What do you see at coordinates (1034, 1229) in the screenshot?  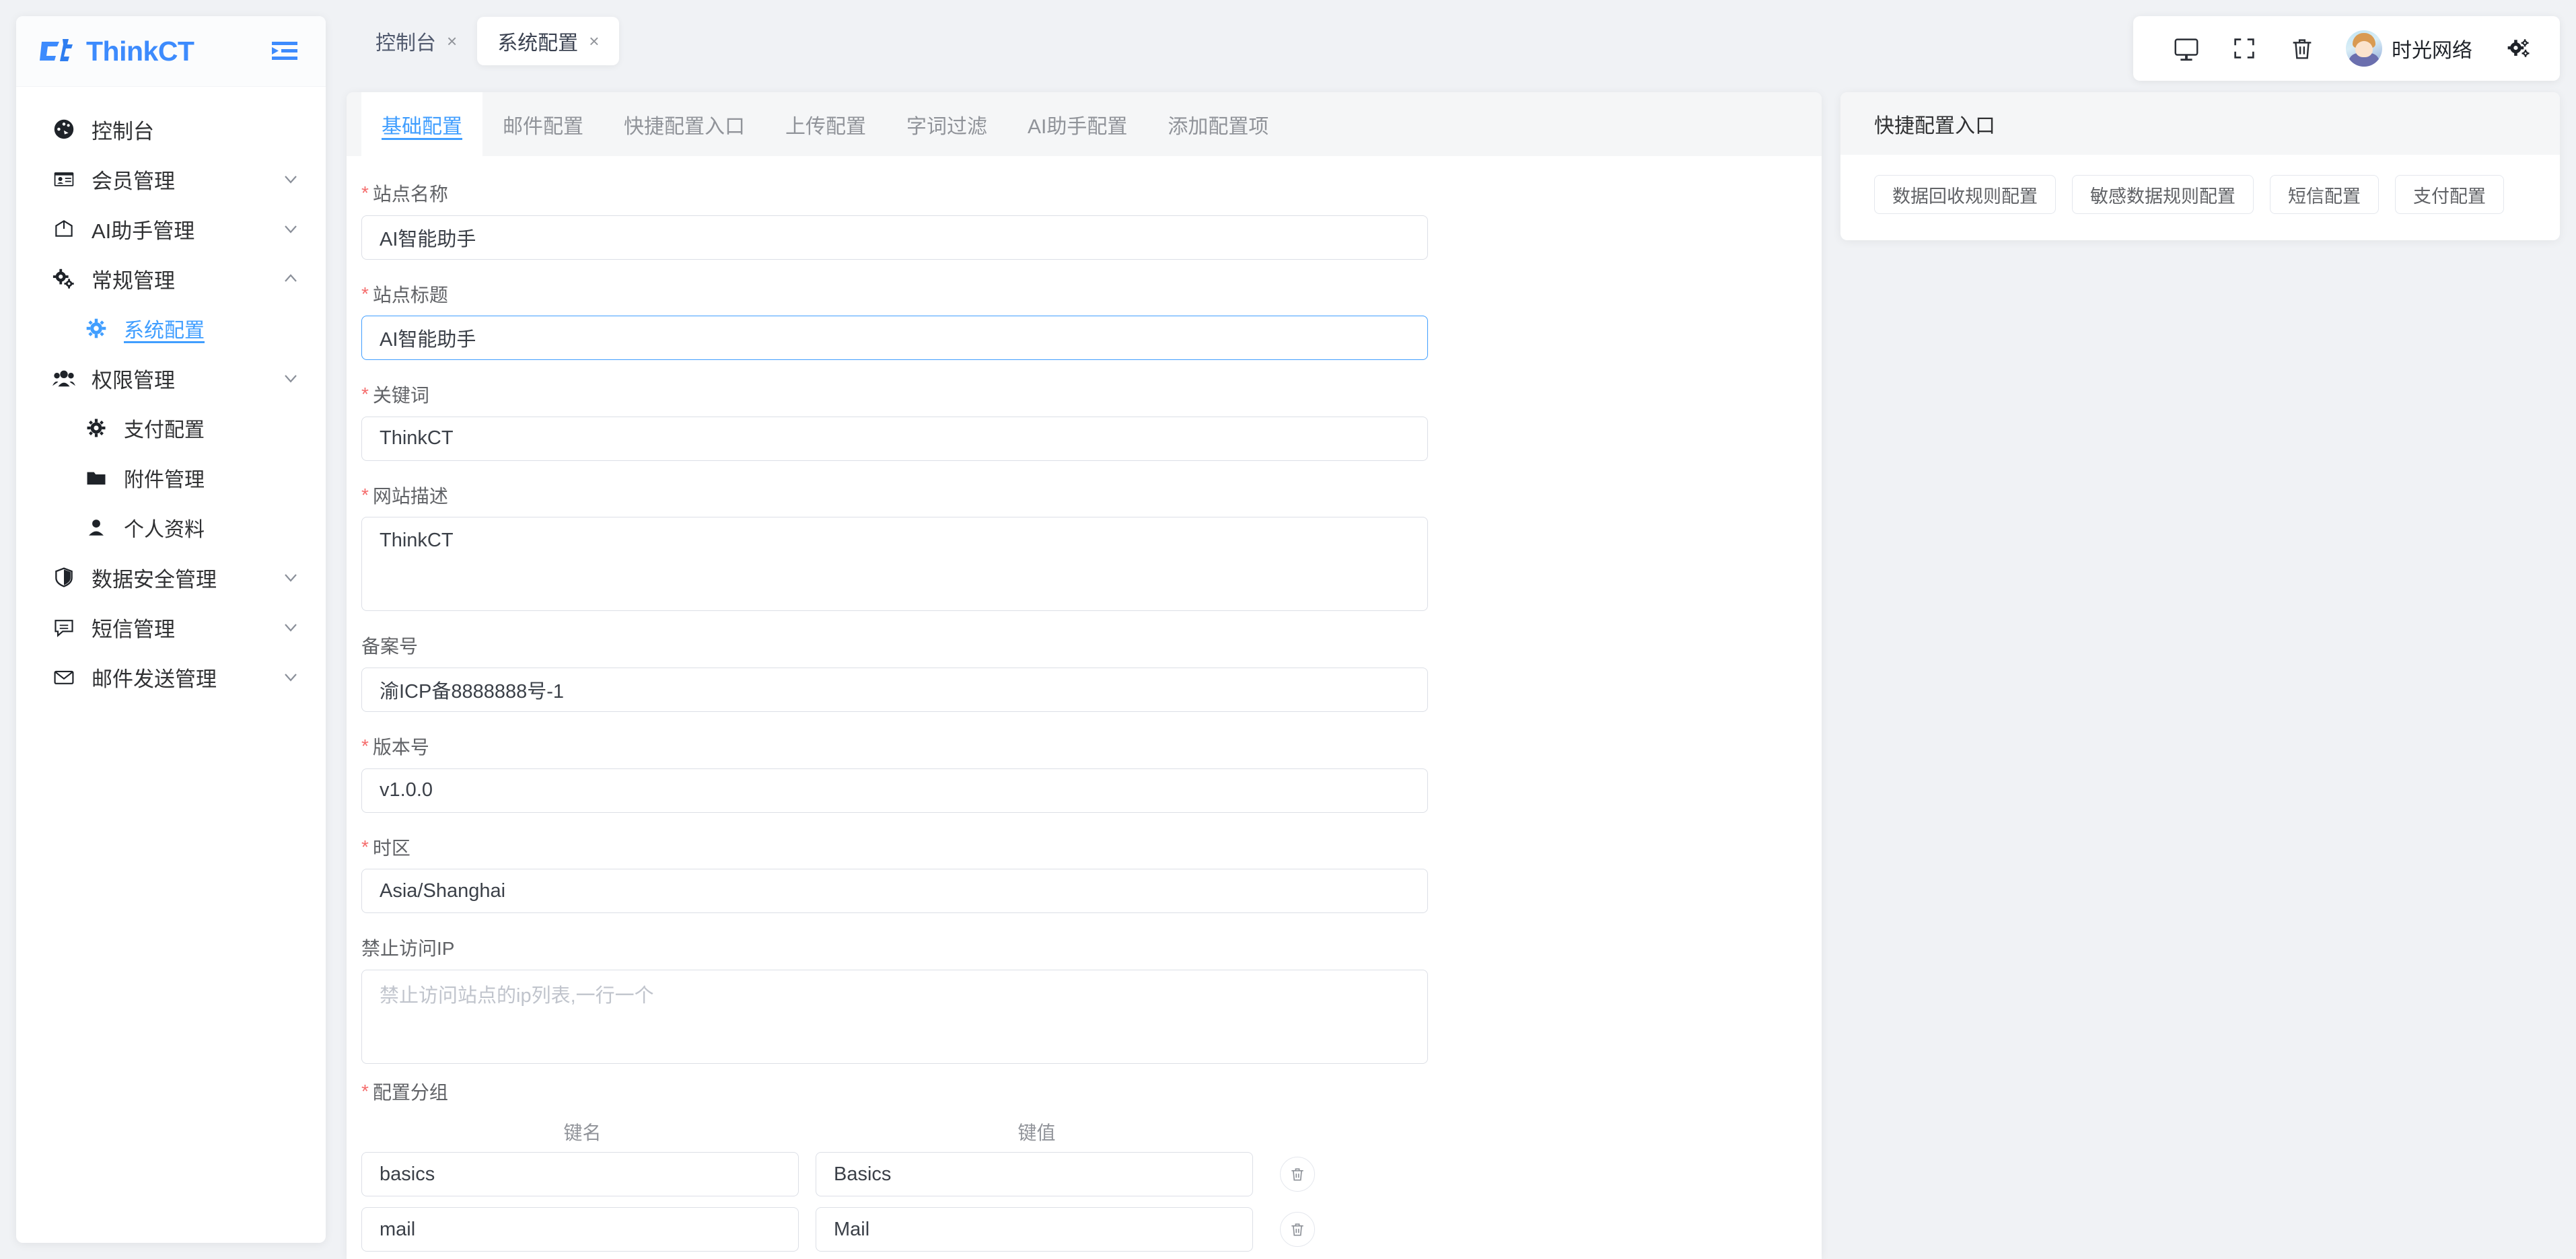 I see `kv-value-input: Mail` at bounding box center [1034, 1229].